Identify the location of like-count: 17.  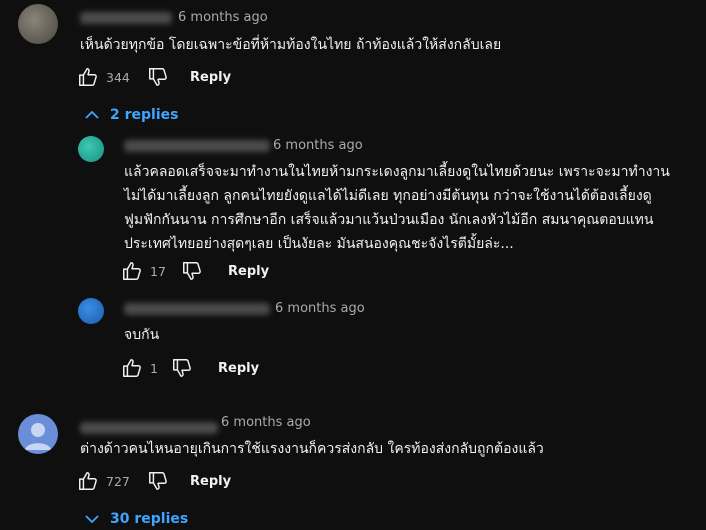
(158, 271).